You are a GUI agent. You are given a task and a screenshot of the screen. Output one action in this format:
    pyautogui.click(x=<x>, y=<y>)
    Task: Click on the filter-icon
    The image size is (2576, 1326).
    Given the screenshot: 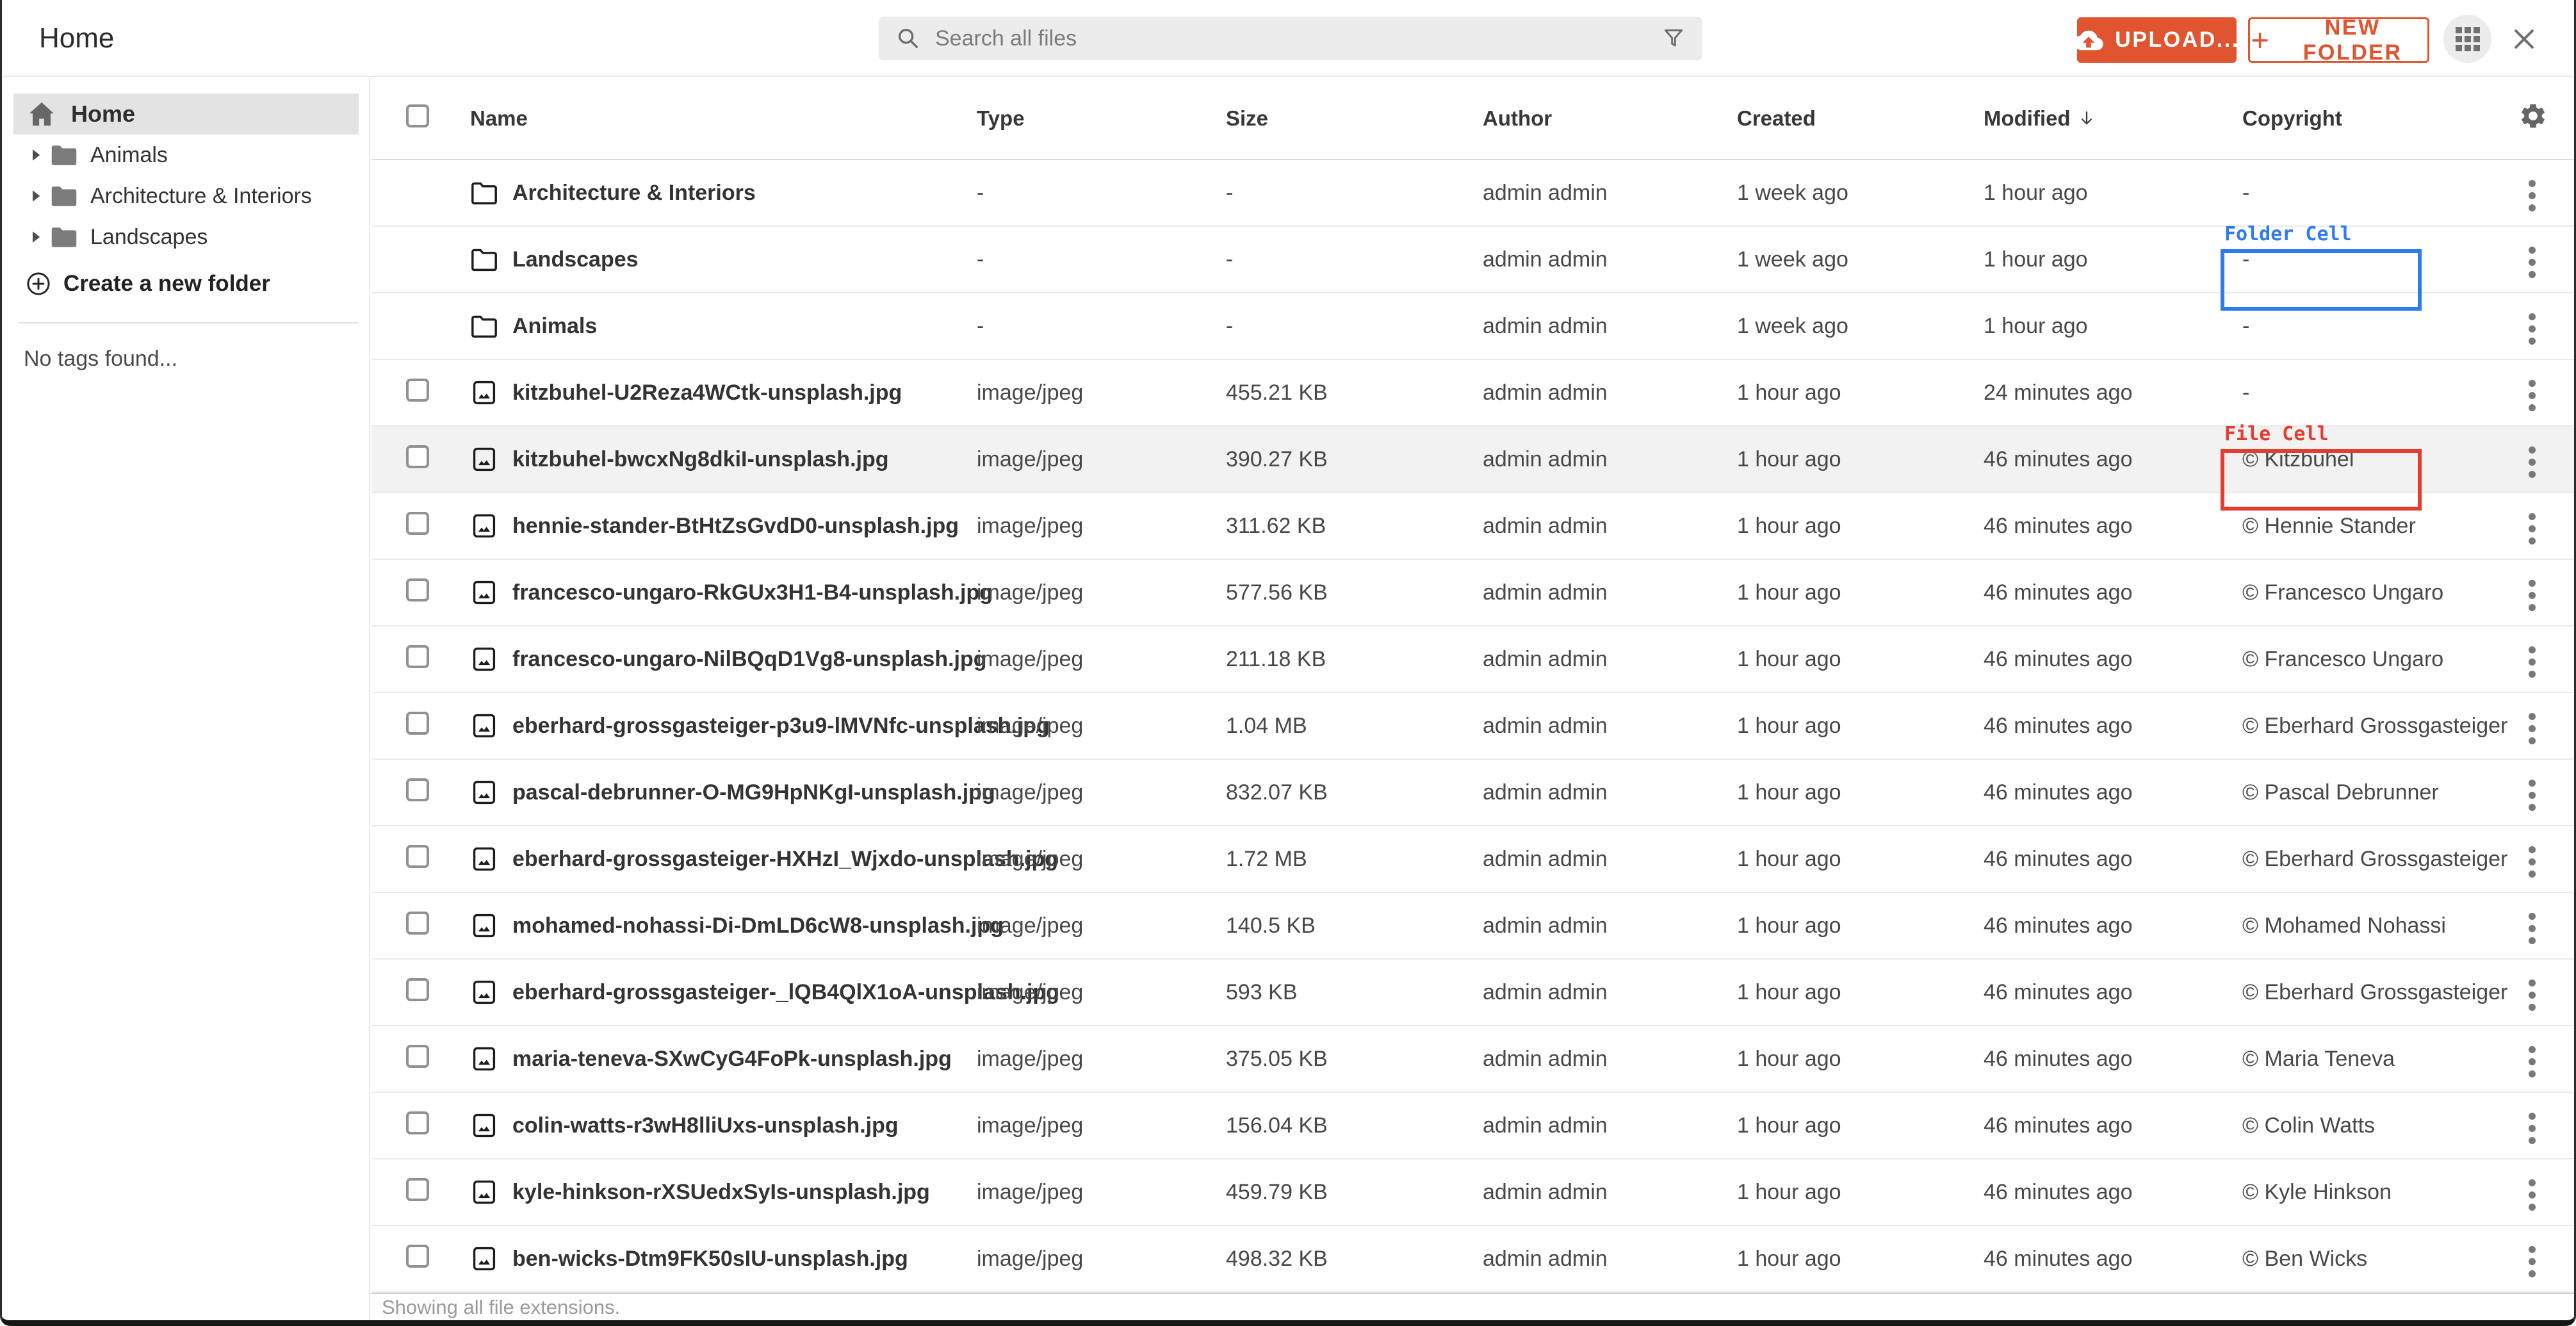 What is the action you would take?
    pyautogui.click(x=1673, y=38)
    